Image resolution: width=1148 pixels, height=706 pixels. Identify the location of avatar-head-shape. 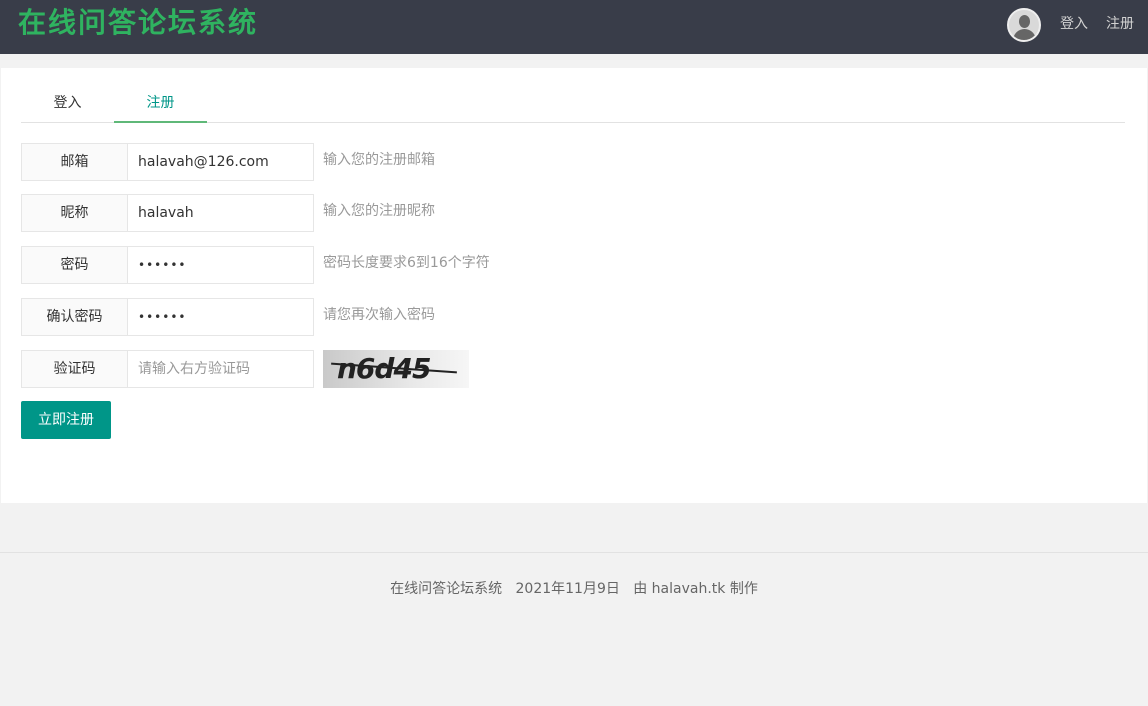
(1024, 21).